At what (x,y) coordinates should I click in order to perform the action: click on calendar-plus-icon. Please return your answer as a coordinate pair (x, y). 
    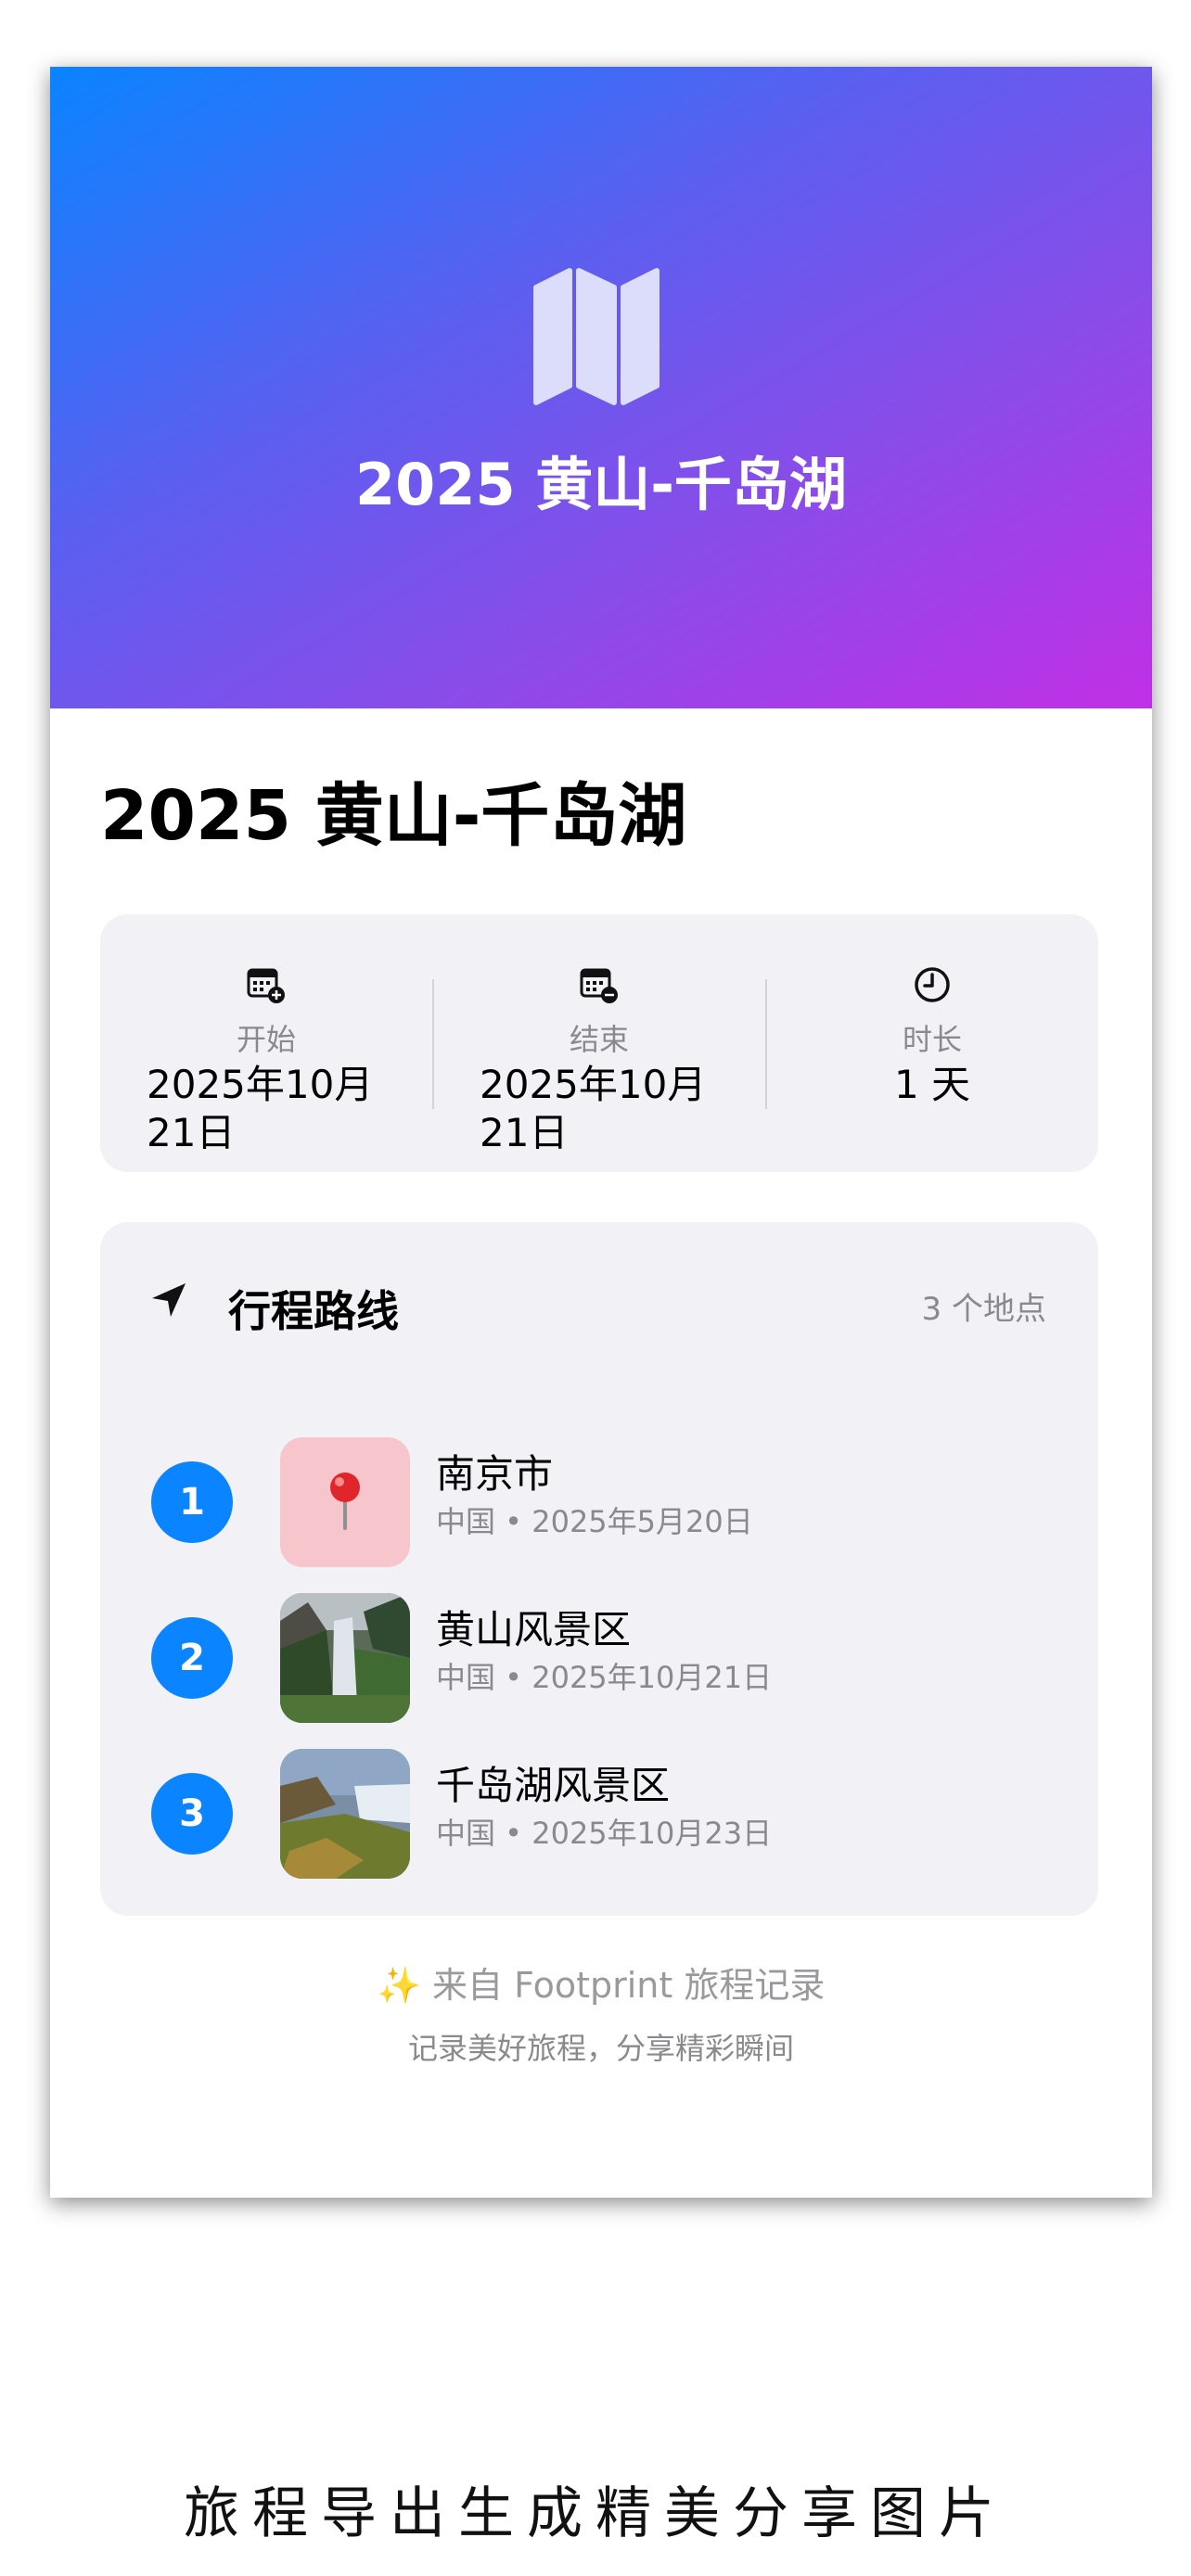
    Looking at the image, I should click on (266, 985).